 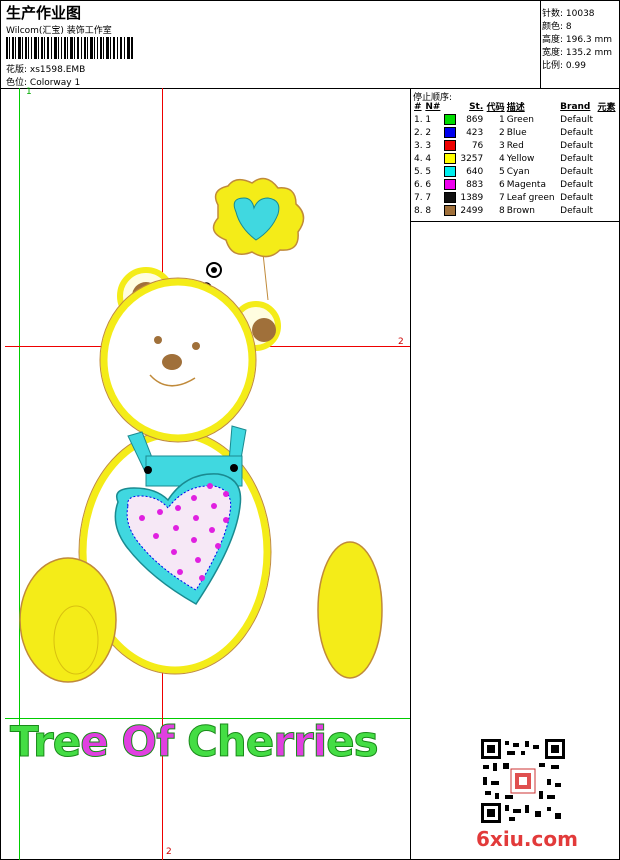 I want to click on qr-code, so click(x=523, y=781).